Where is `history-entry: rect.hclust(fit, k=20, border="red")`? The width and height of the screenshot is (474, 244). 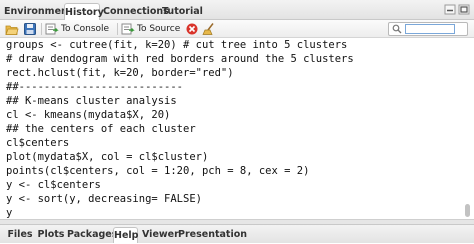
history-entry: rect.hclust(fit, k=20, border="red") is located at coordinates (120, 73).